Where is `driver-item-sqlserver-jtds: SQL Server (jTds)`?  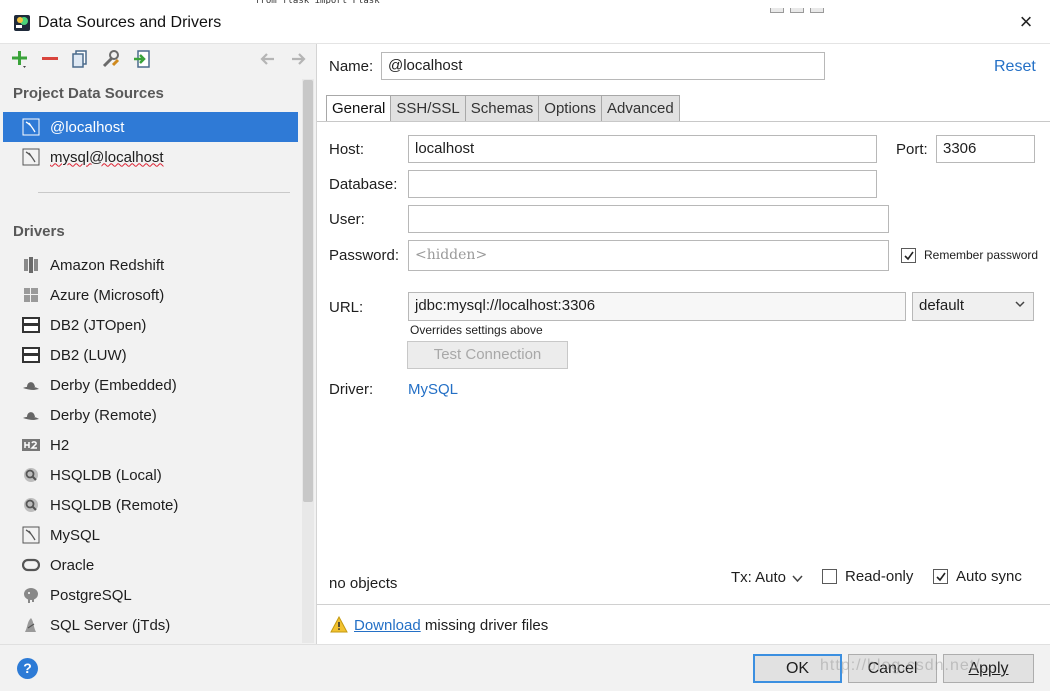 driver-item-sqlserver-jtds: SQL Server (jTds) is located at coordinates (150, 625).